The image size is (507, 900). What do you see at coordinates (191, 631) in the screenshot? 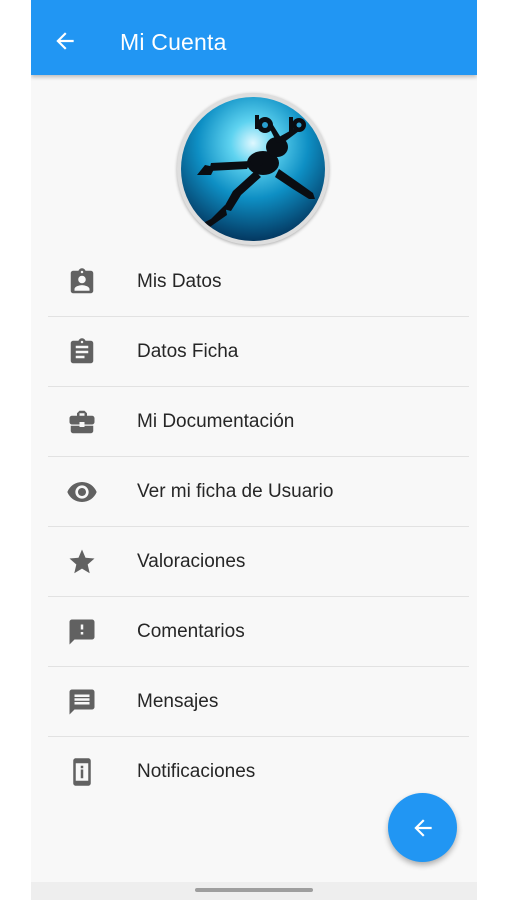
I see `menu-item-label: Comentarios` at bounding box center [191, 631].